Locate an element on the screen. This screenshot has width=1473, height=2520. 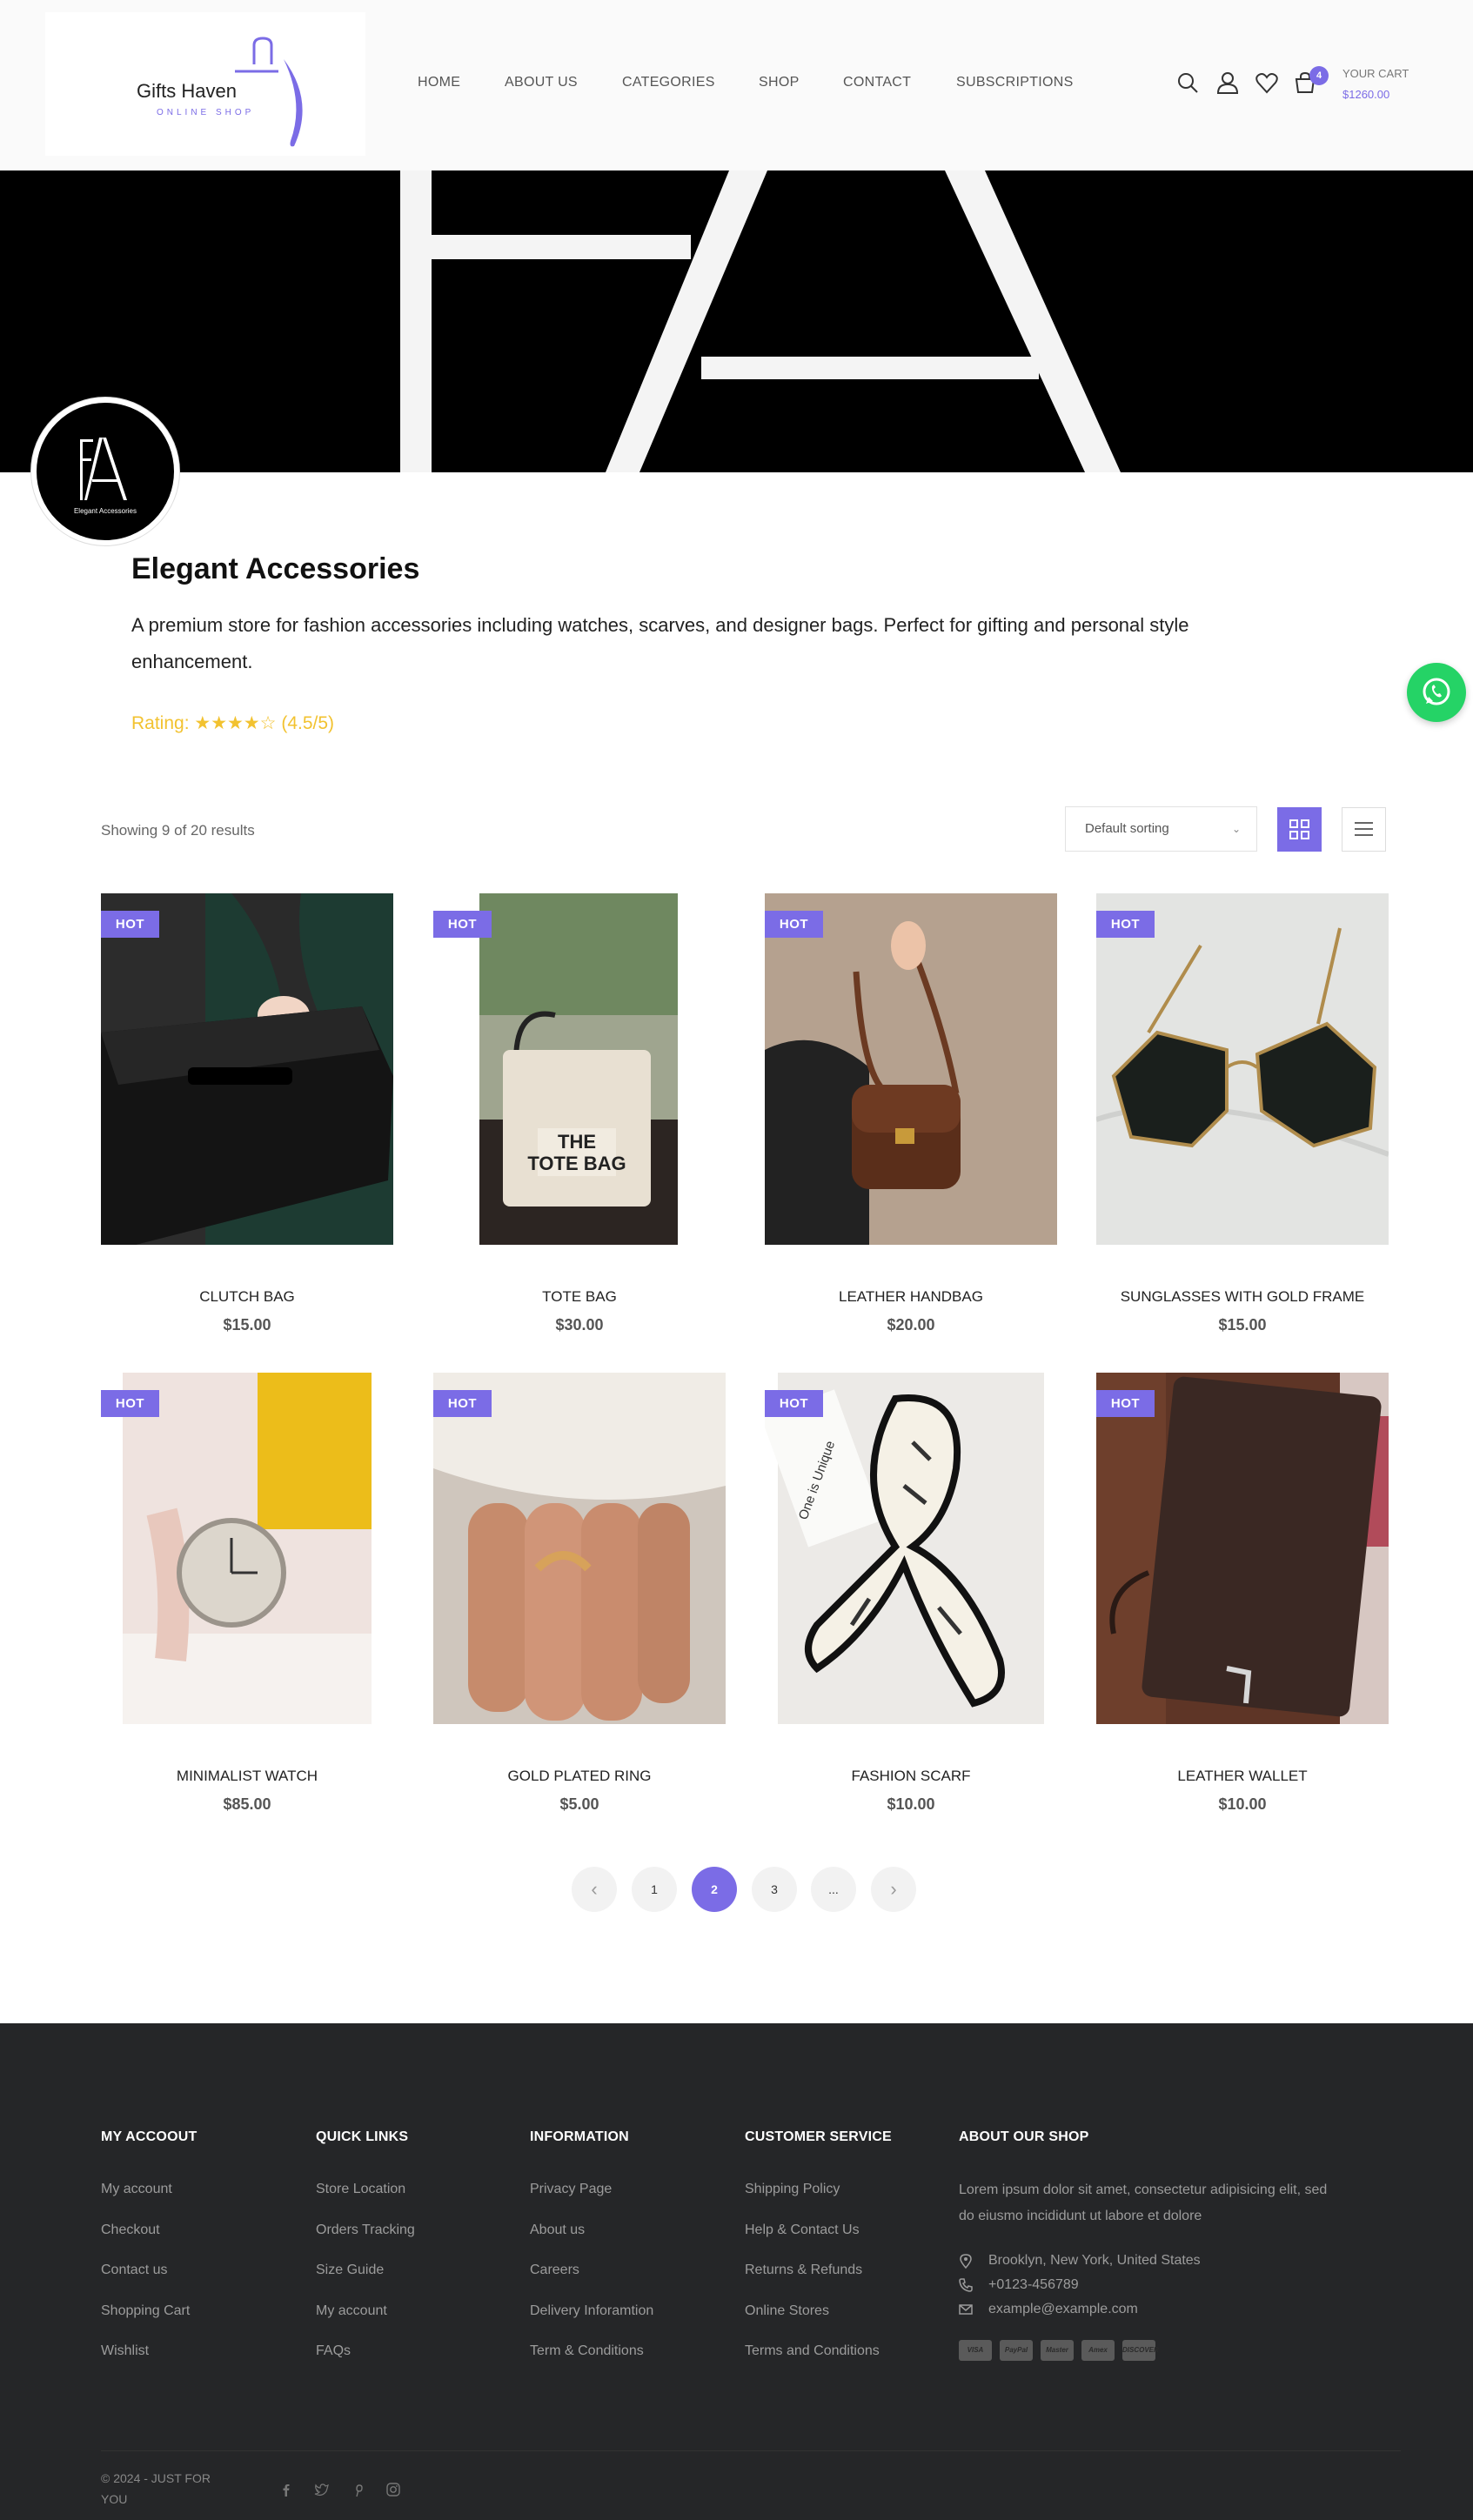
visa-icon: VISA is located at coordinates (976, 2350).